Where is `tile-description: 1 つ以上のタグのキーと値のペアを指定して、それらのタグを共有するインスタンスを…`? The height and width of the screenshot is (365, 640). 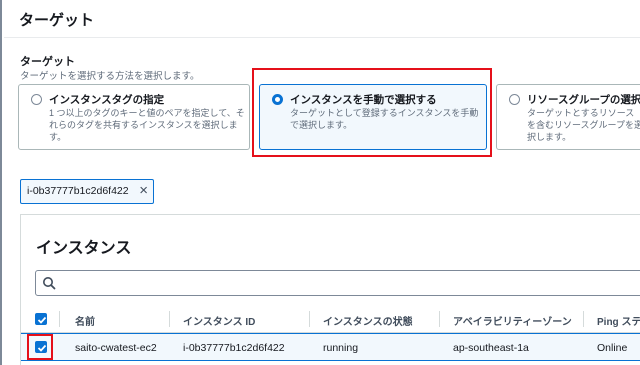
tile-description: 1 つ以上のタグのキーと値のペアを指定して、それらのタグを共有するインスタンスを… is located at coordinates (147, 125).